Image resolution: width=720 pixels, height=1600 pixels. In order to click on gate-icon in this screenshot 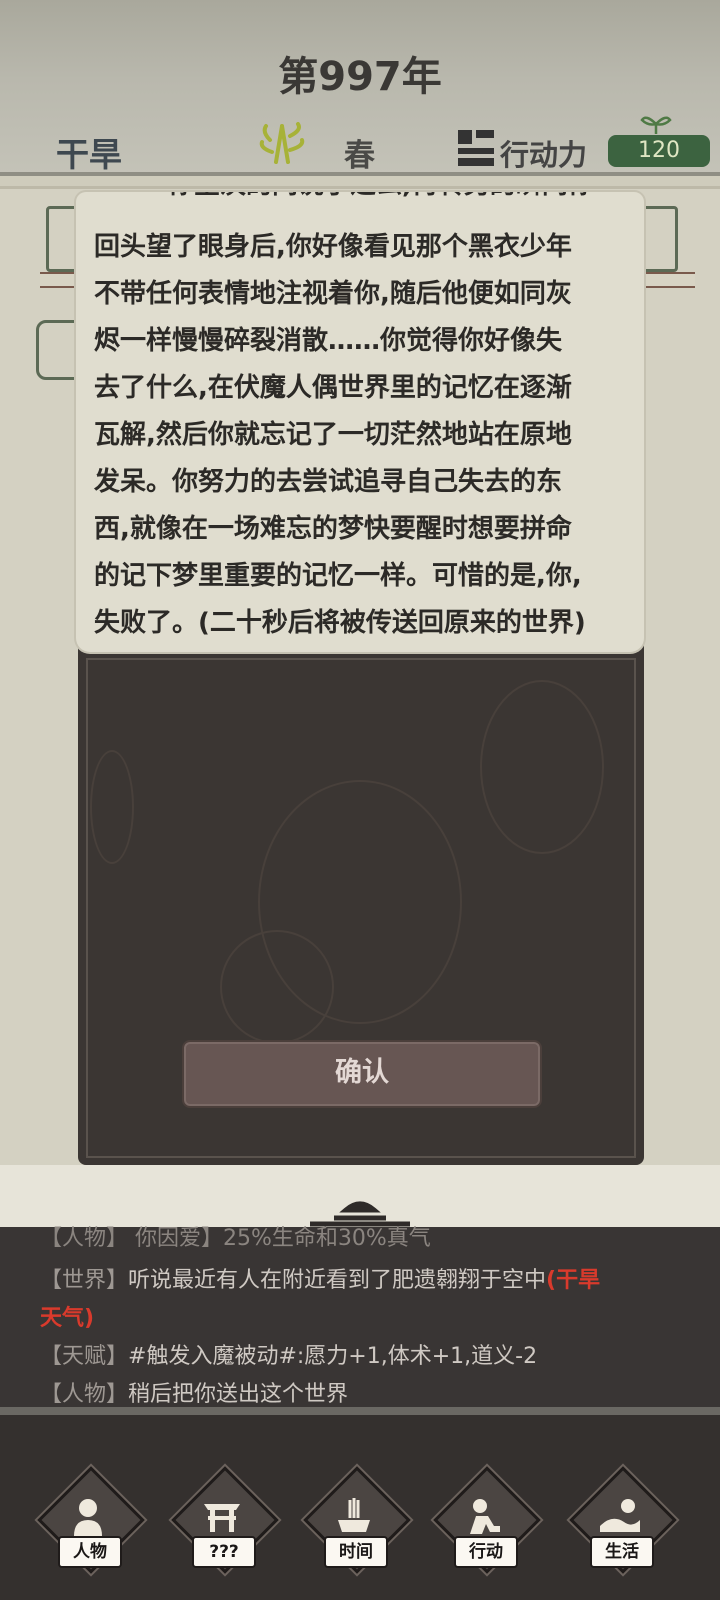, I will do `click(222, 1518)`.